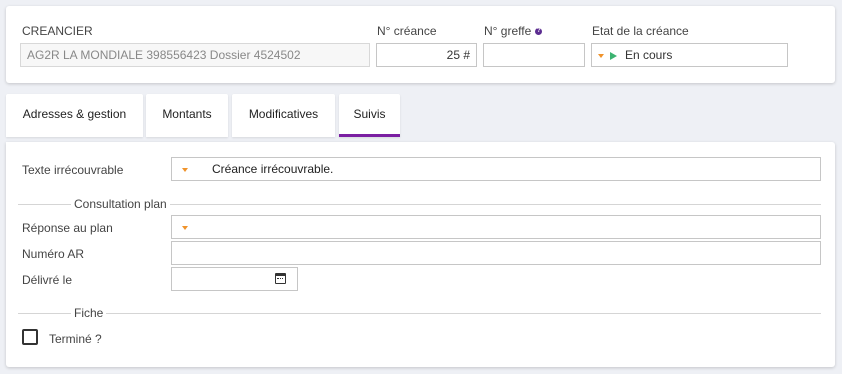 This screenshot has height=374, width=842. Describe the element at coordinates (30, 337) in the screenshot. I see `termine-checkbox` at that location.